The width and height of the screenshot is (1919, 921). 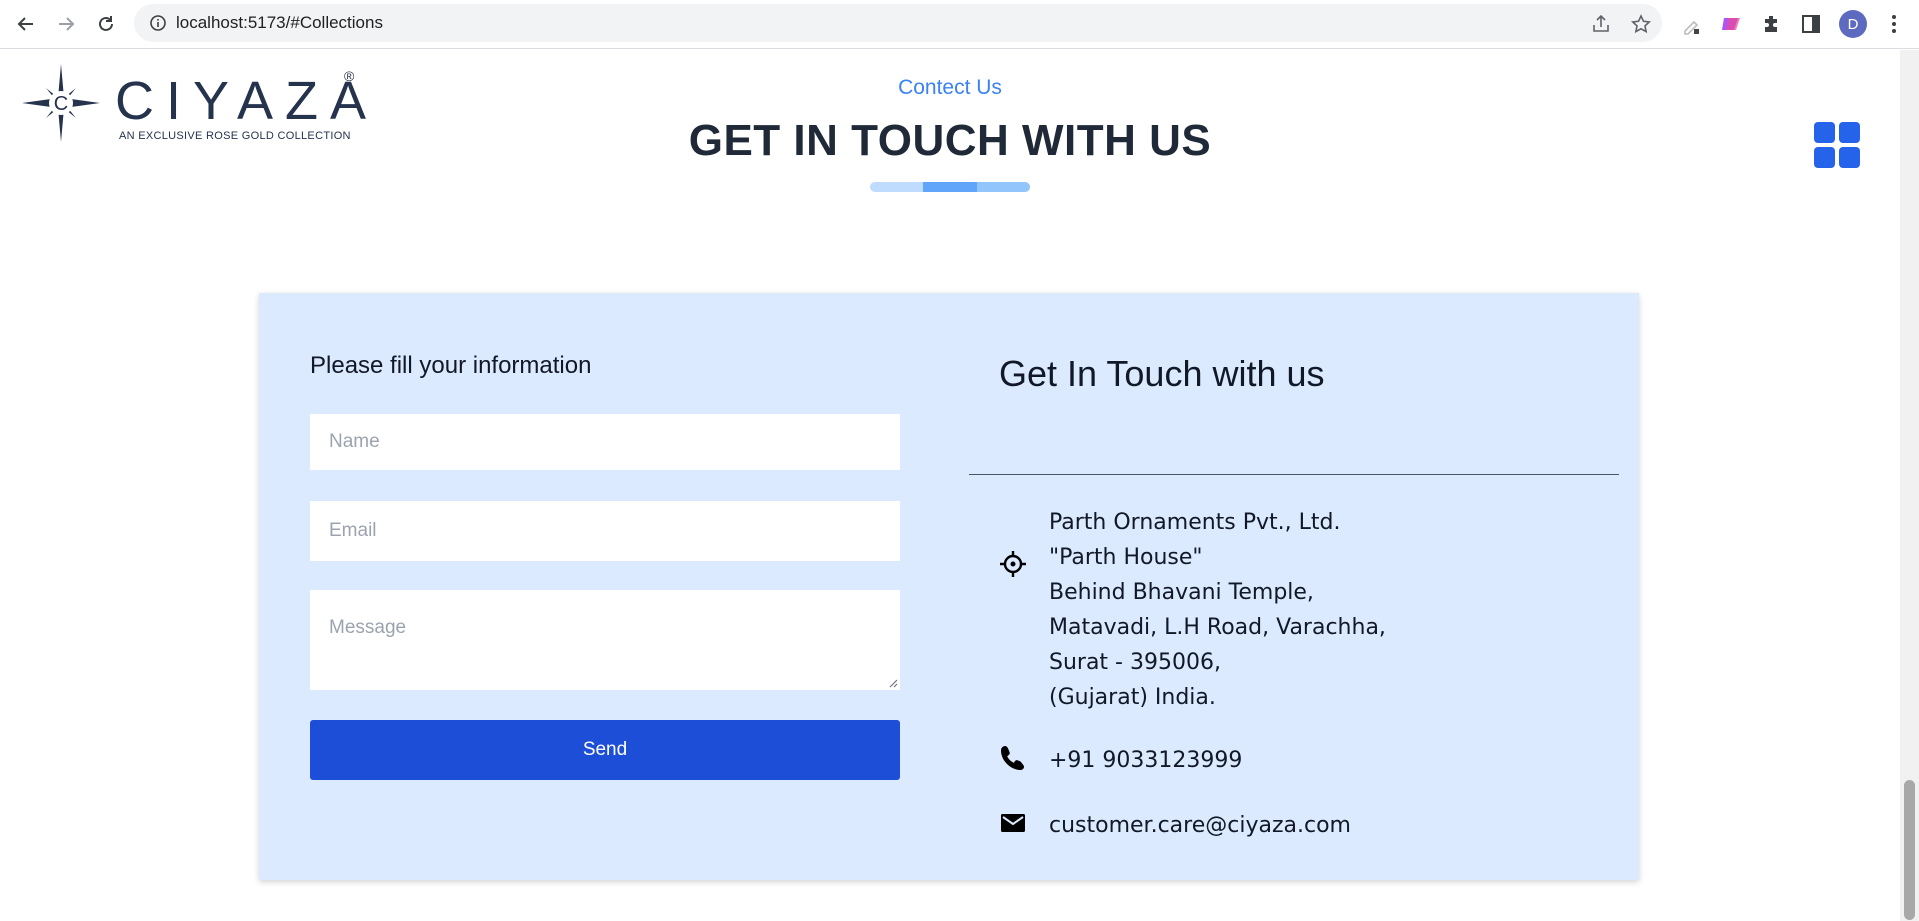 What do you see at coordinates (1909, 850) in the screenshot?
I see `scrollbar-thumb` at bounding box center [1909, 850].